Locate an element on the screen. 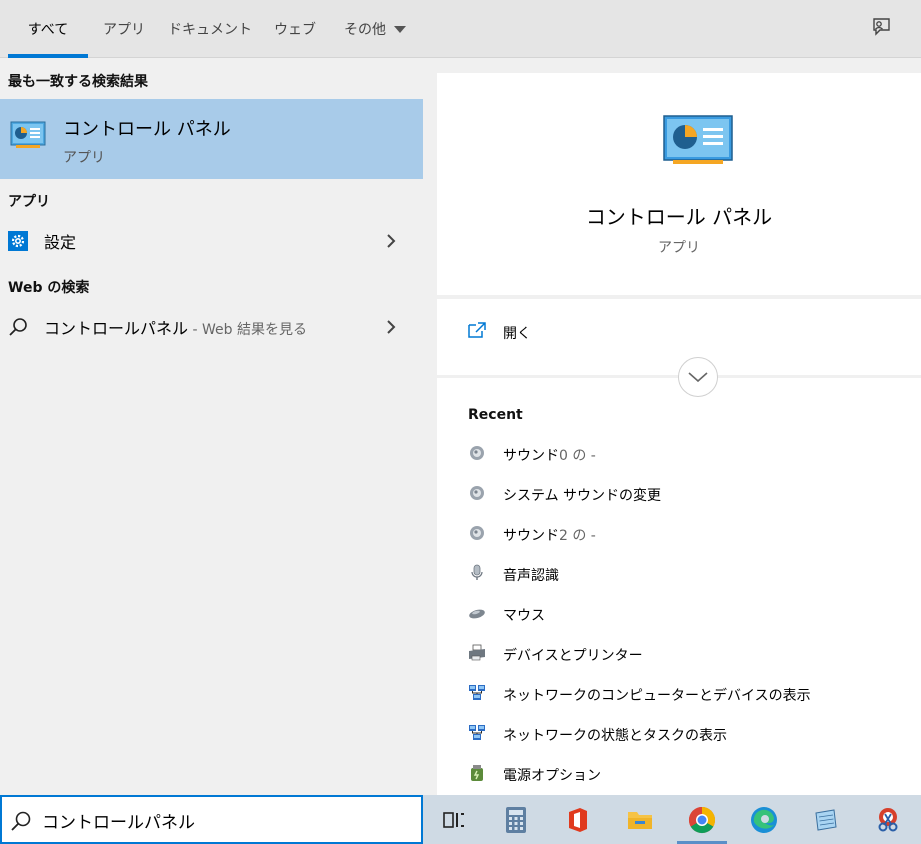 This screenshot has width=921, height=844. file-explorer-icon is located at coordinates (640, 820).